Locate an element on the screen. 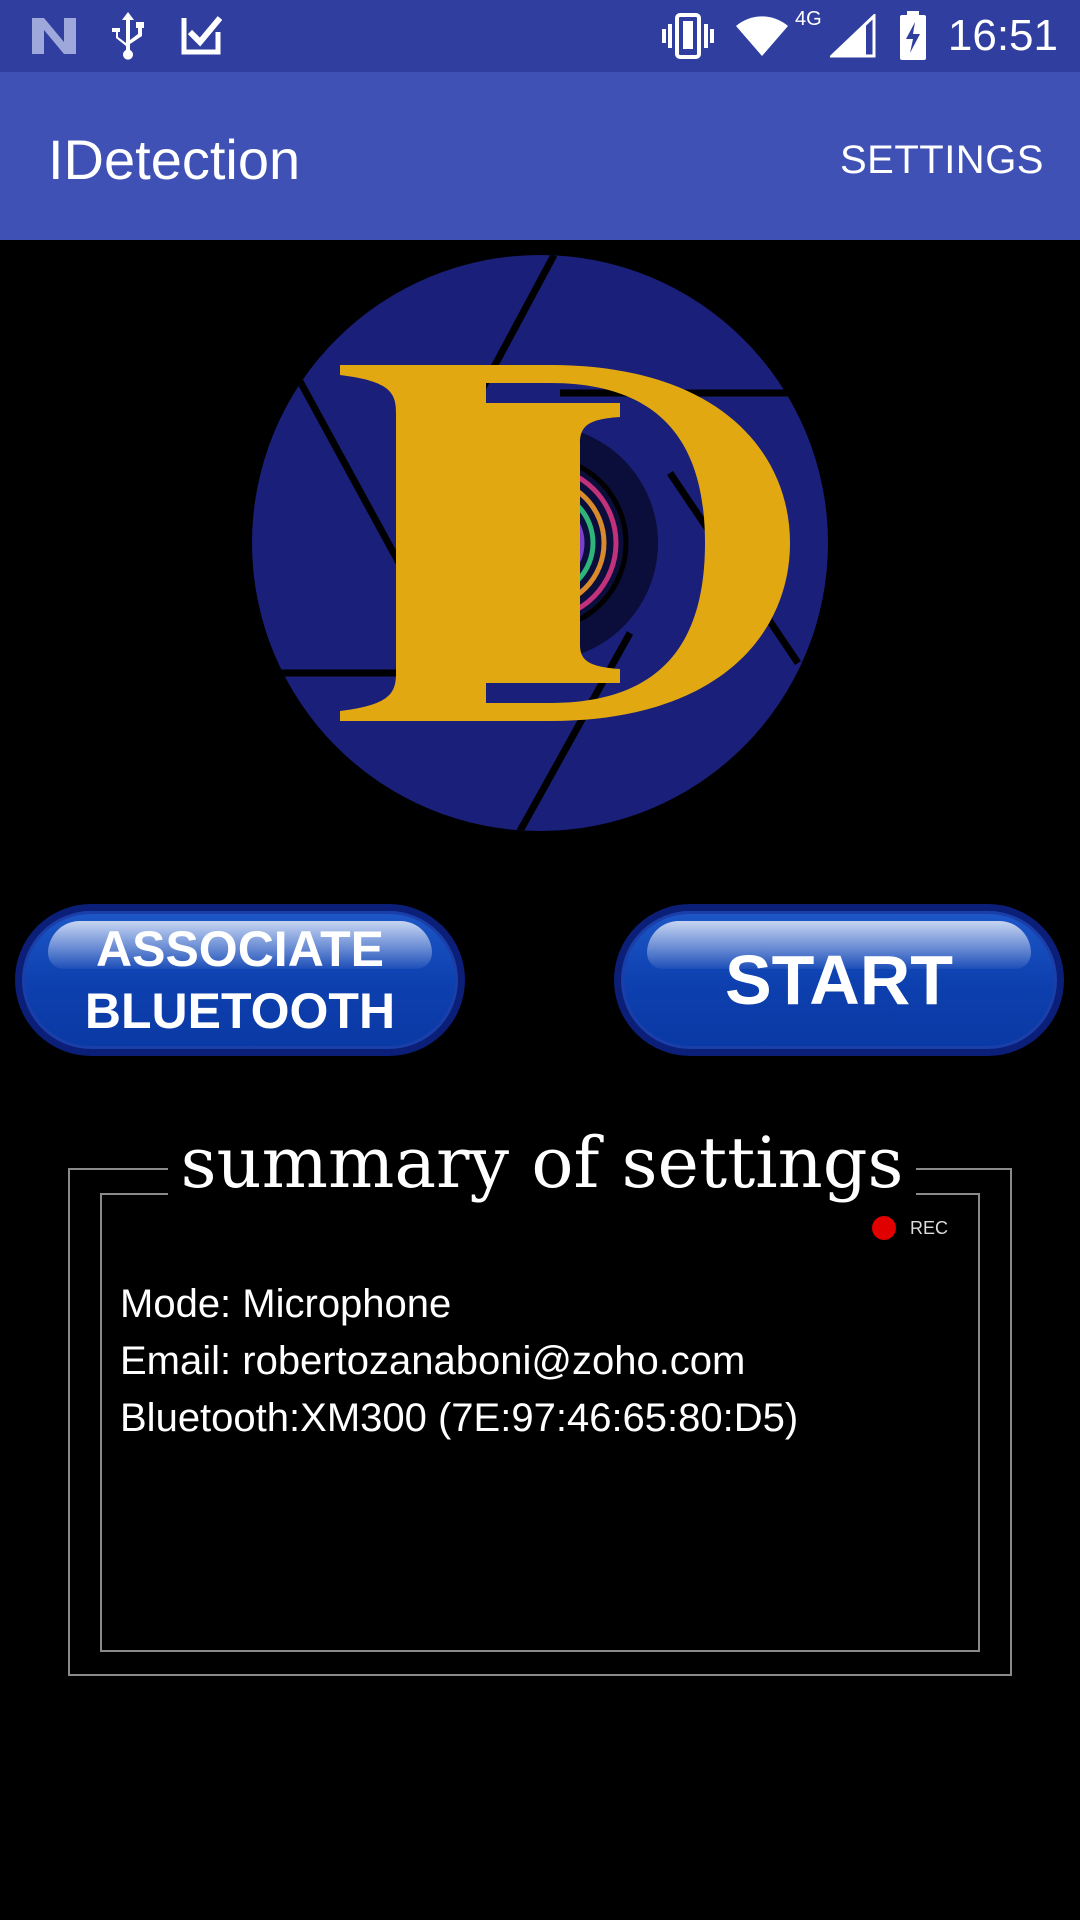 This screenshot has height=1920, width=1080. app-bar: IDetection SETTINGS is located at coordinates (540, 156).